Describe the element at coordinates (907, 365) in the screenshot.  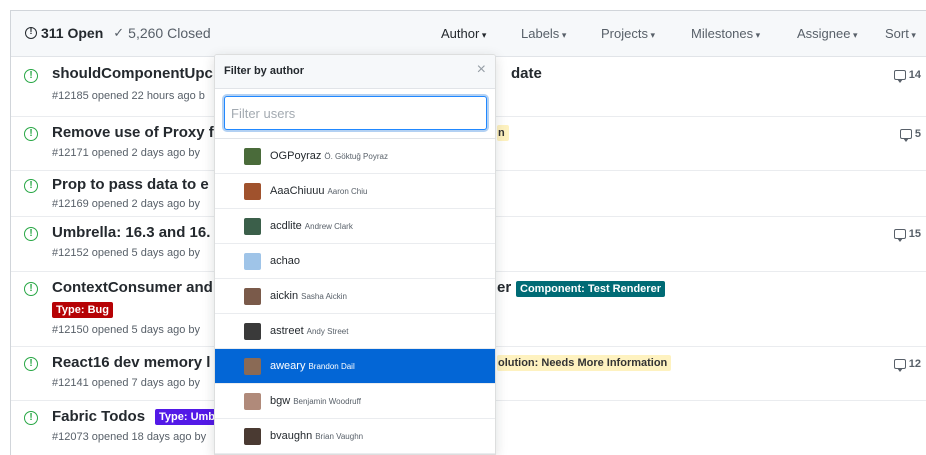
I see `comments-link: 12` at that location.